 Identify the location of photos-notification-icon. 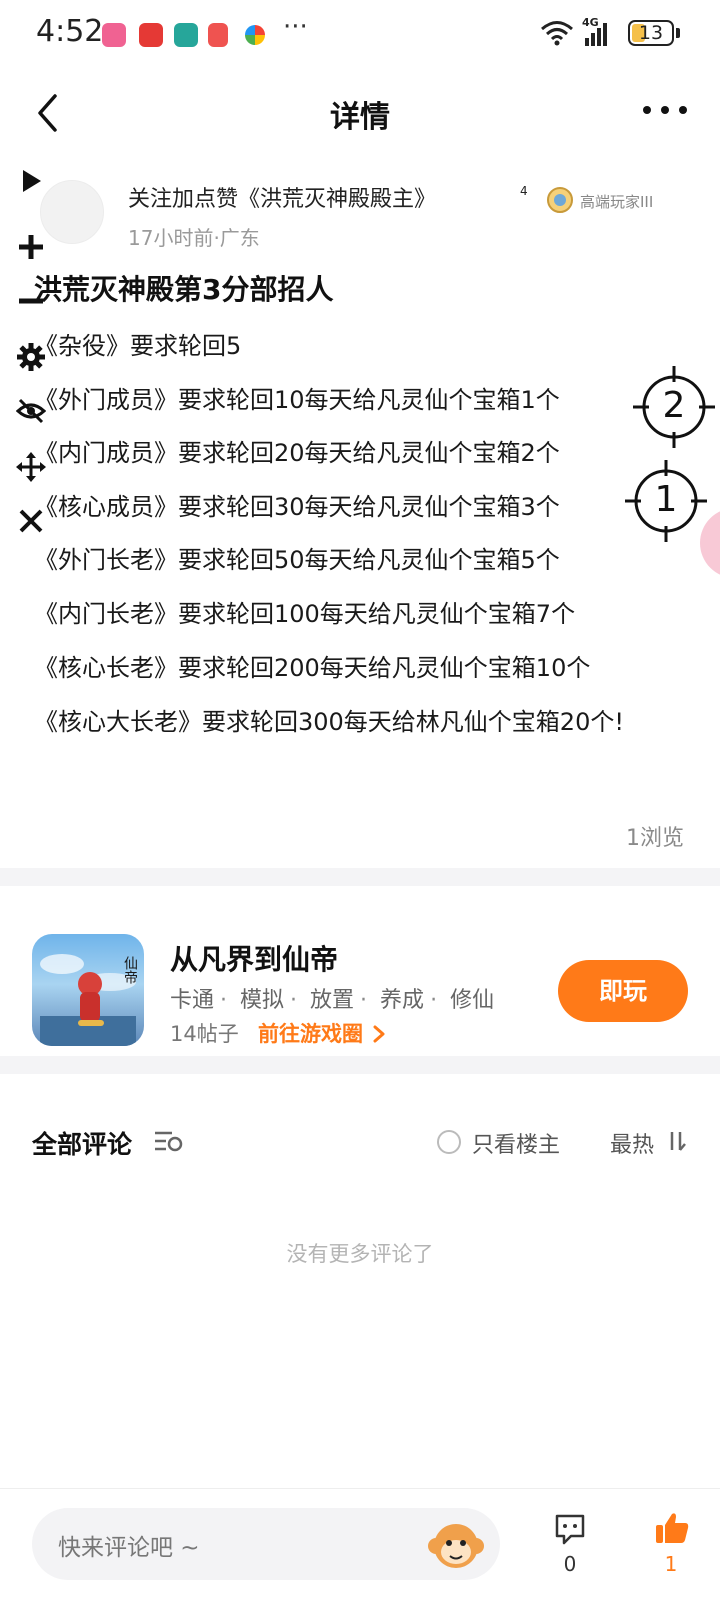
(255, 35).